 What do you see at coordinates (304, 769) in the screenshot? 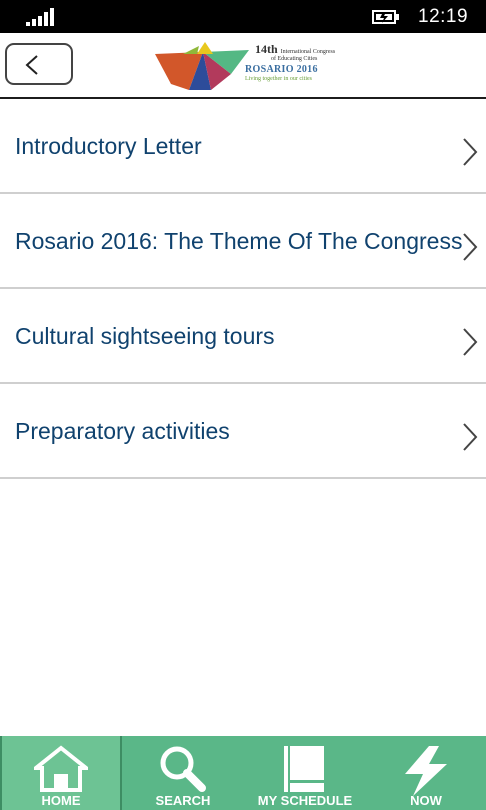
I see `book-icon` at bounding box center [304, 769].